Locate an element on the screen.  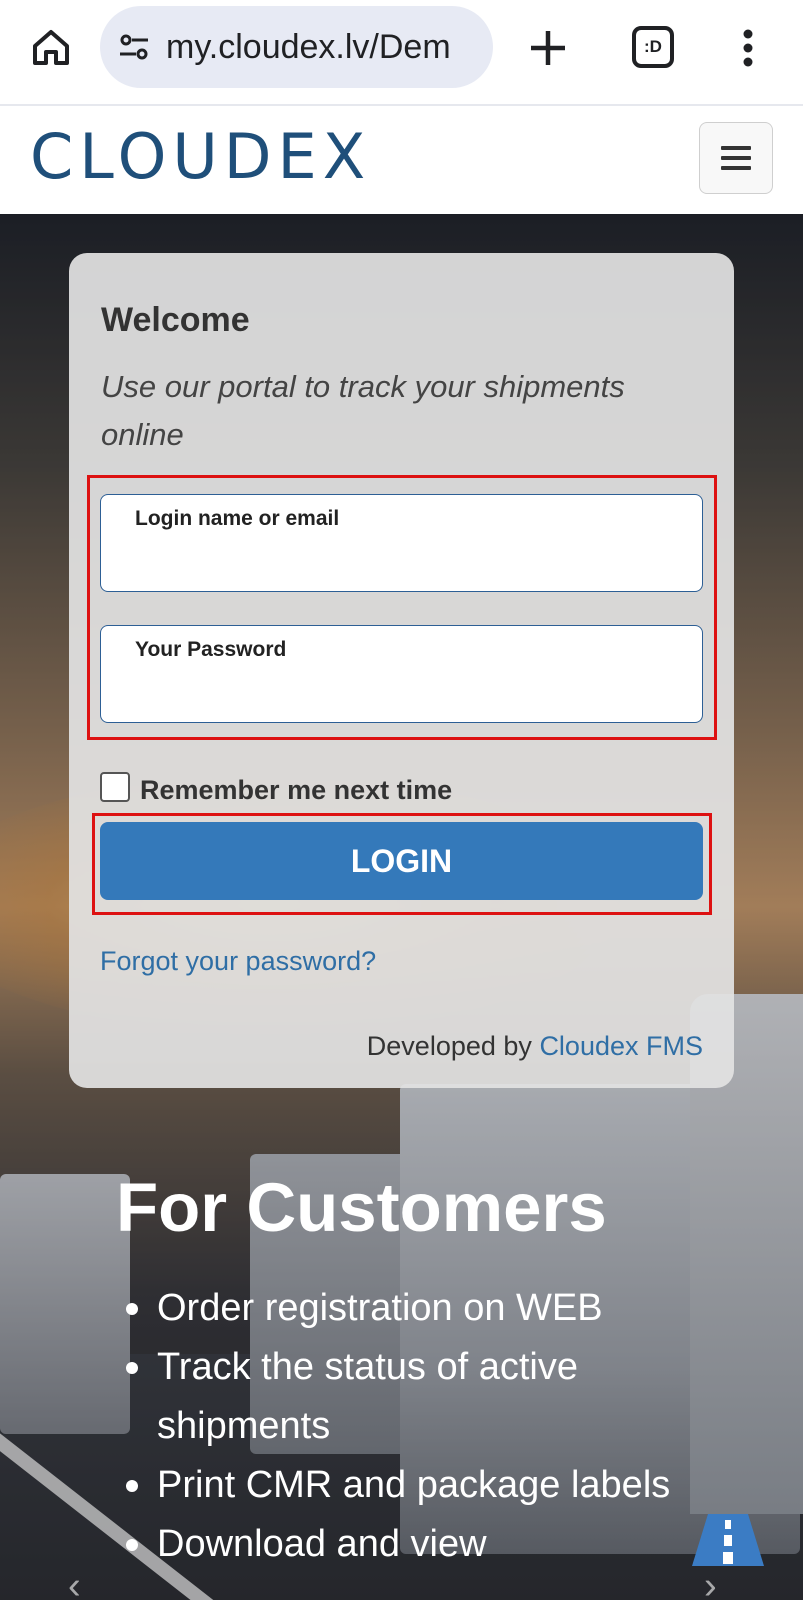
password-label: Your Password is located at coordinates (211, 649).